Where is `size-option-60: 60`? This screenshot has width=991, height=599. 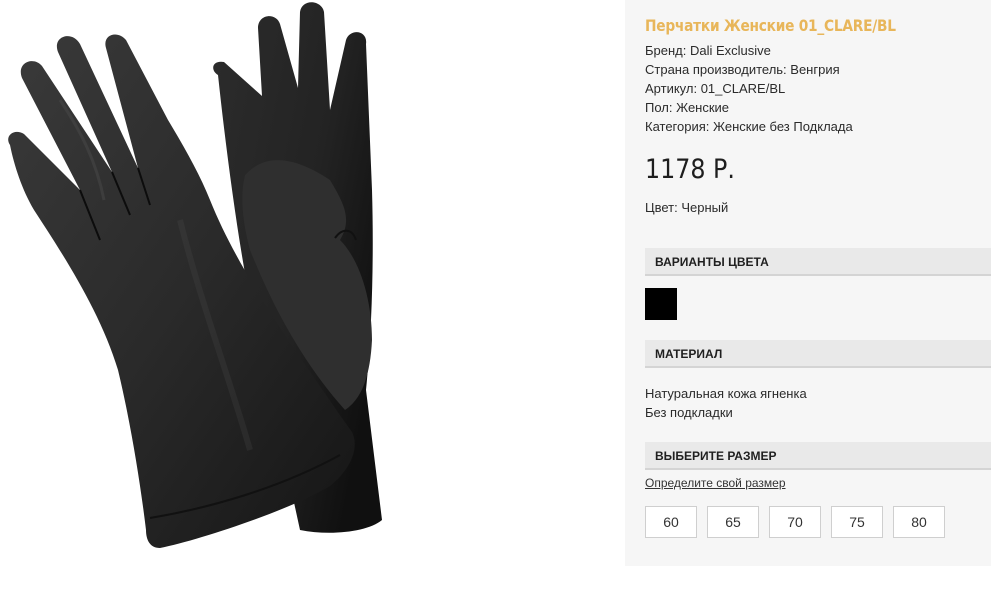 size-option-60: 60 is located at coordinates (671, 522).